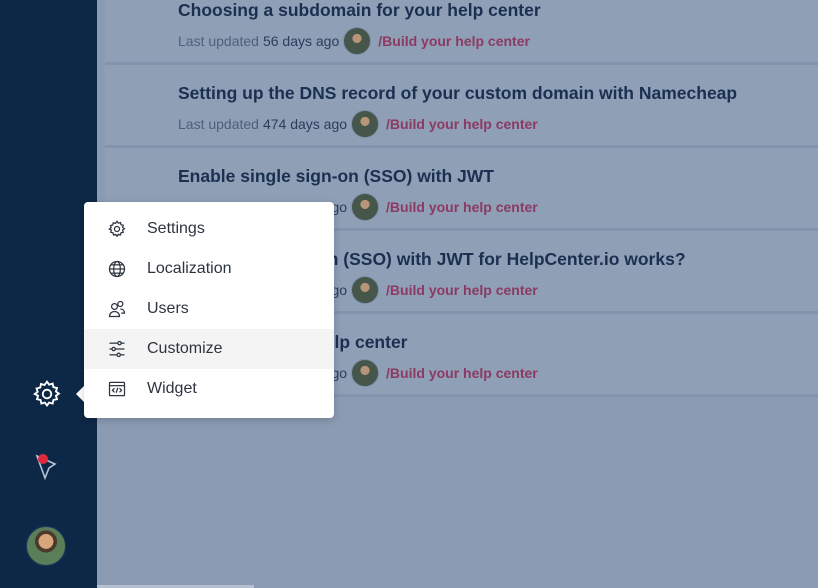  What do you see at coordinates (168, 308) in the screenshot?
I see `menu-item-label: Users` at bounding box center [168, 308].